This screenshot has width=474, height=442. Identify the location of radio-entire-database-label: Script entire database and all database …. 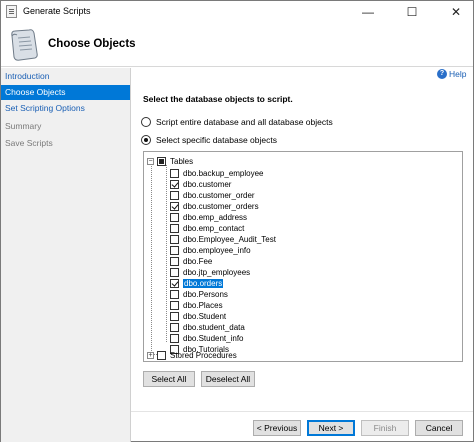
(244, 122).